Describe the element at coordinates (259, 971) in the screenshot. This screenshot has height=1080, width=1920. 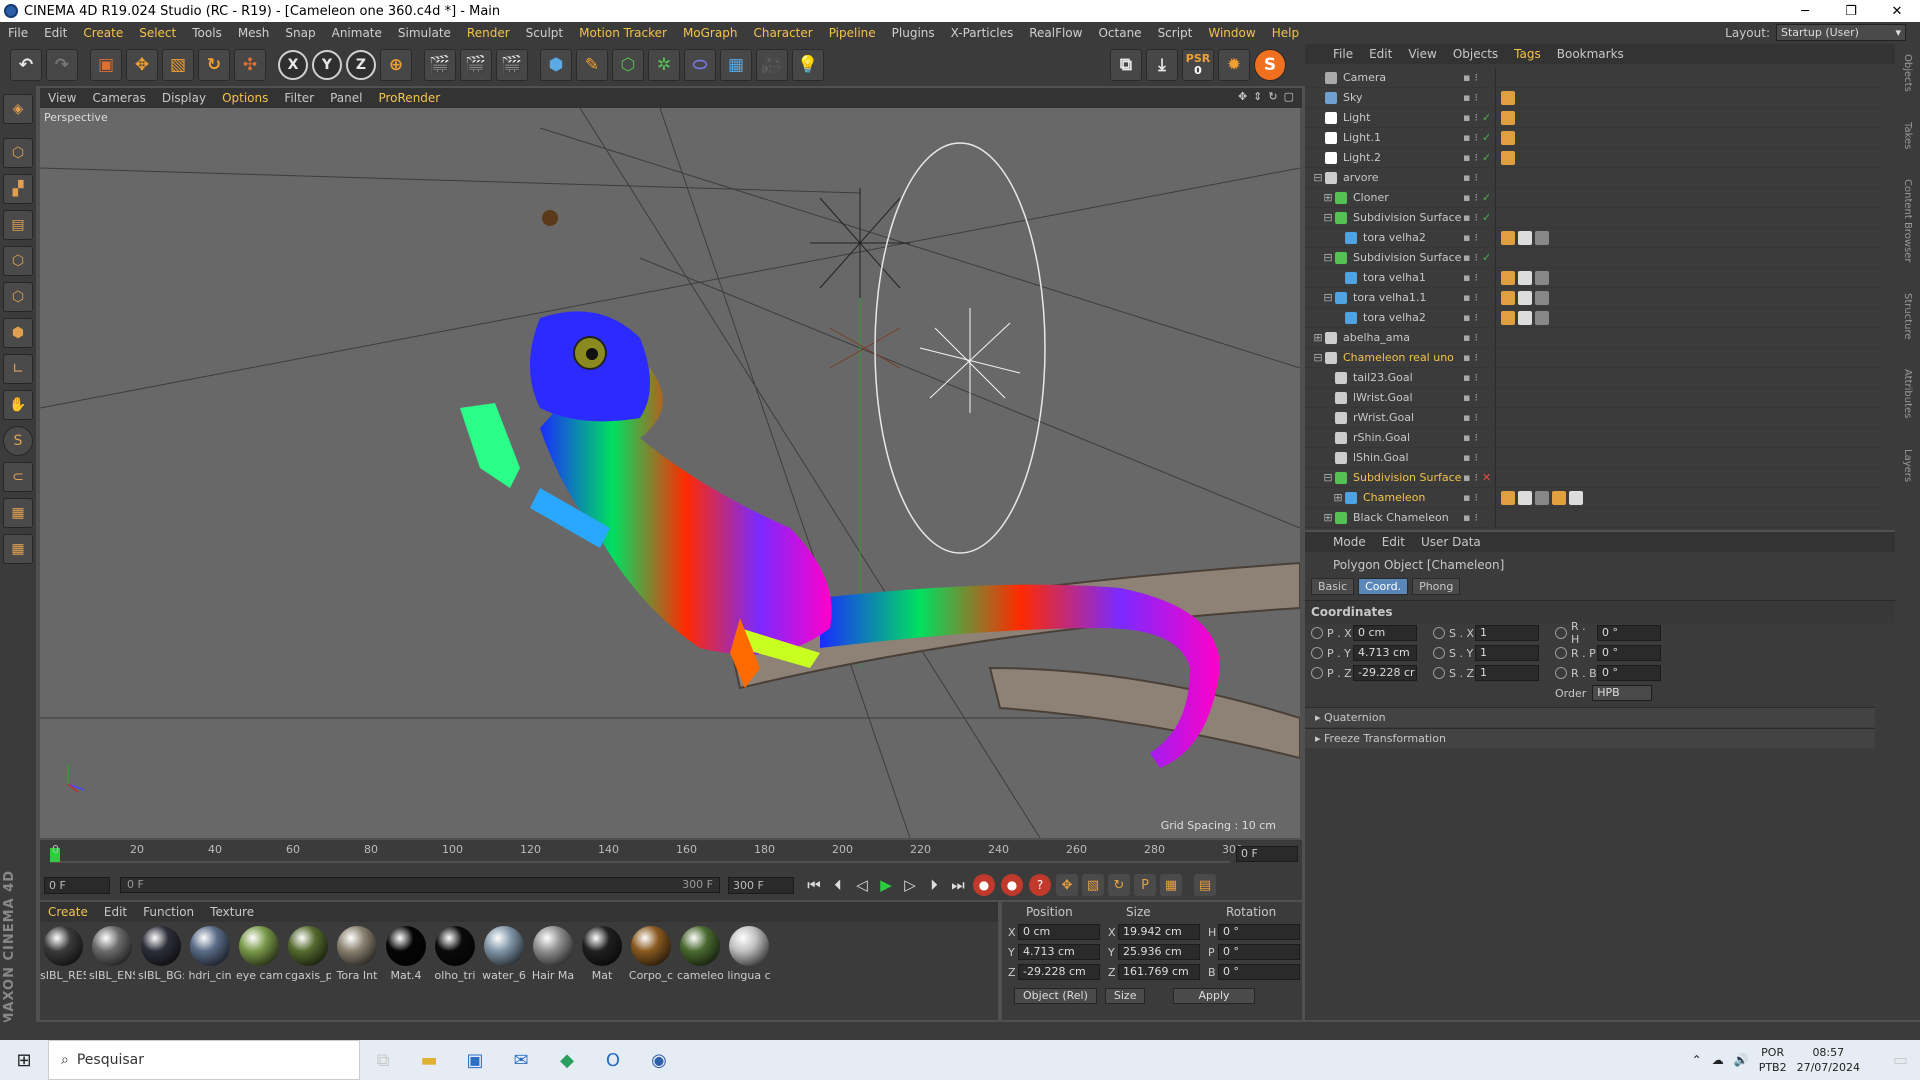
I see `material-swatch: eye cam` at that location.